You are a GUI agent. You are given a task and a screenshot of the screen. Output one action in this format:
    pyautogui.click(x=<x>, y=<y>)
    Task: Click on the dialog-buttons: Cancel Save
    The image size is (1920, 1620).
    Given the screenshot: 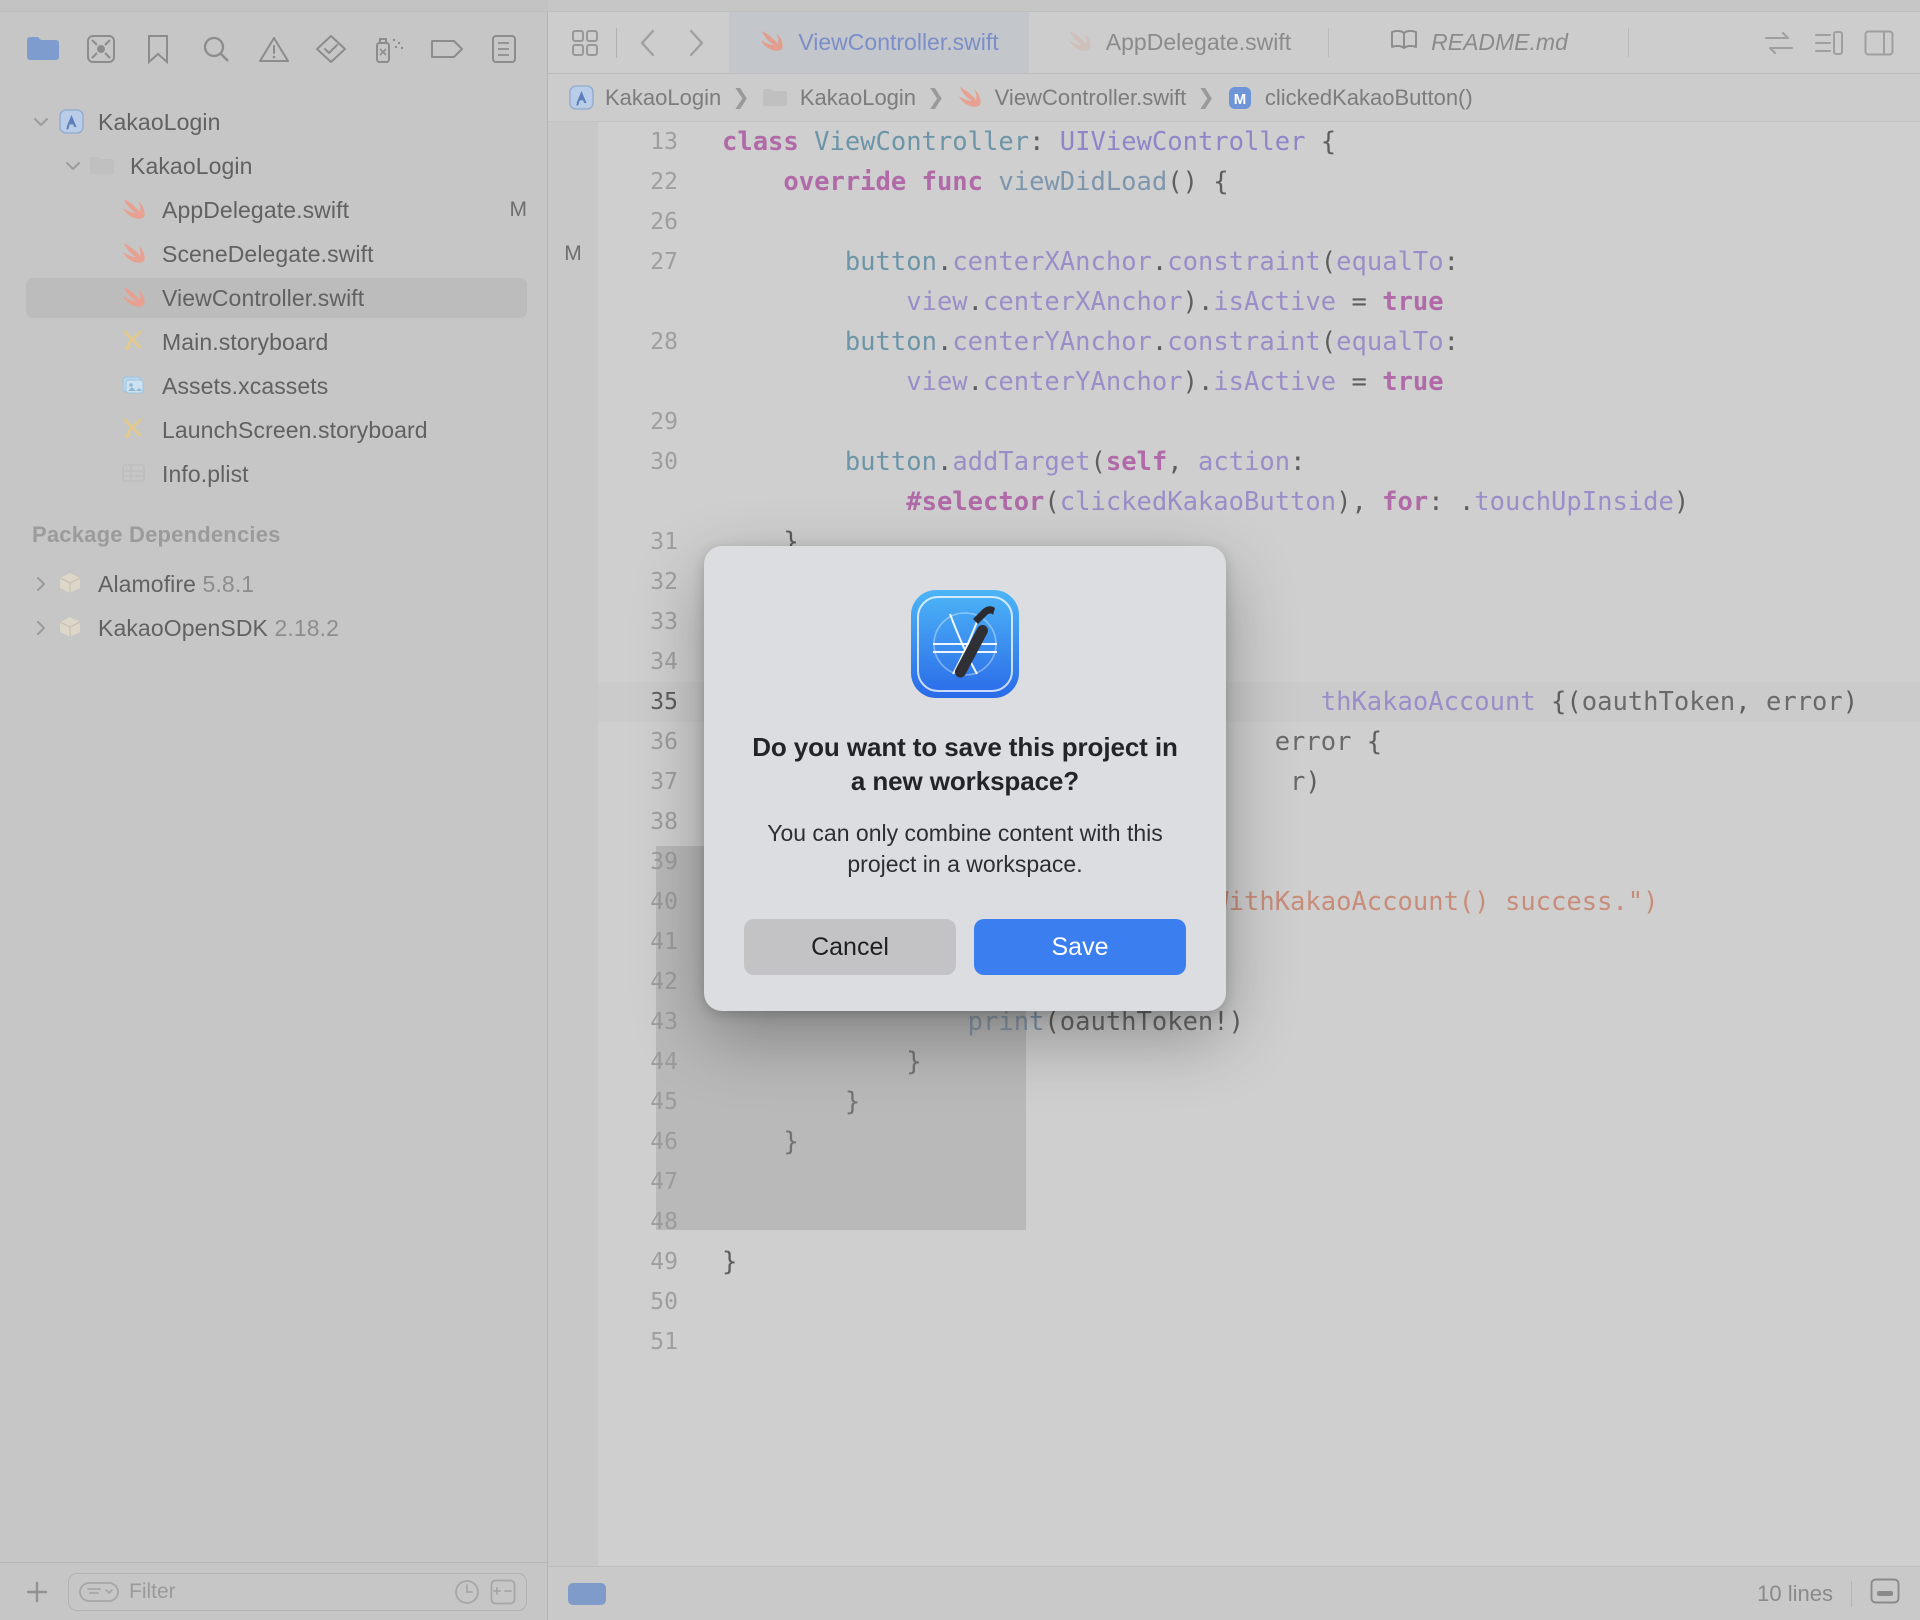 What is the action you would take?
    pyautogui.click(x=965, y=947)
    